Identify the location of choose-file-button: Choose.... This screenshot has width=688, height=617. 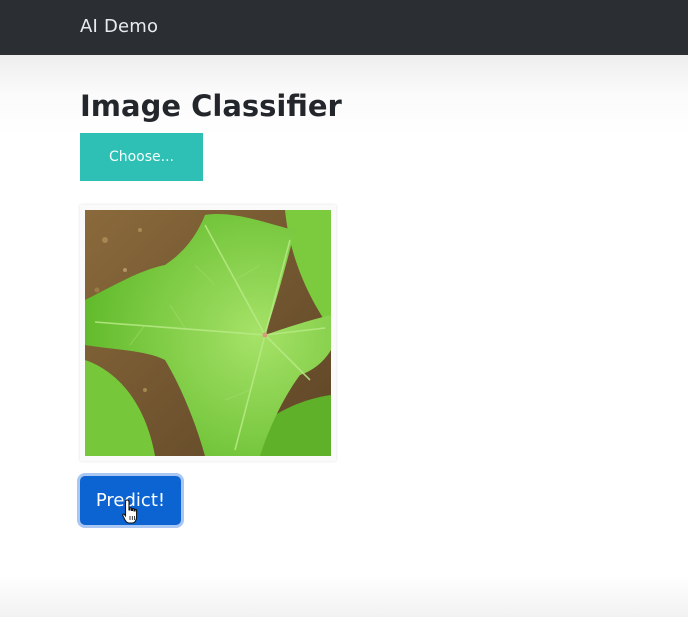
(141, 157).